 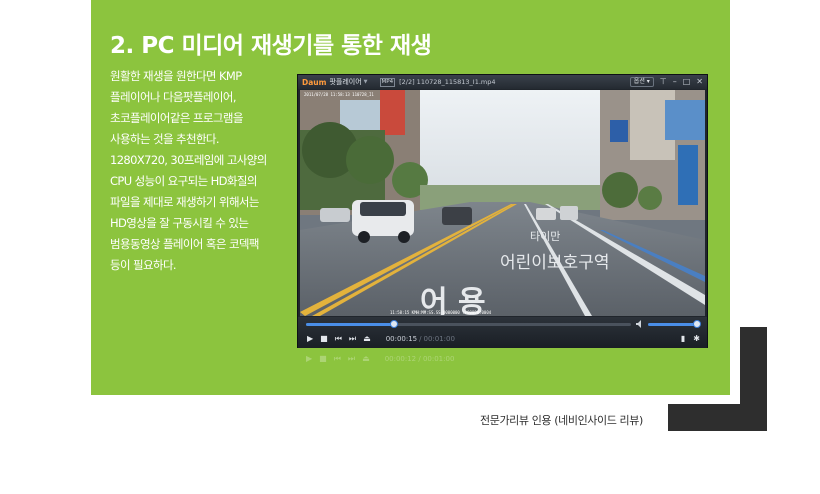 I want to click on daum-logo: Daum, so click(x=314, y=82).